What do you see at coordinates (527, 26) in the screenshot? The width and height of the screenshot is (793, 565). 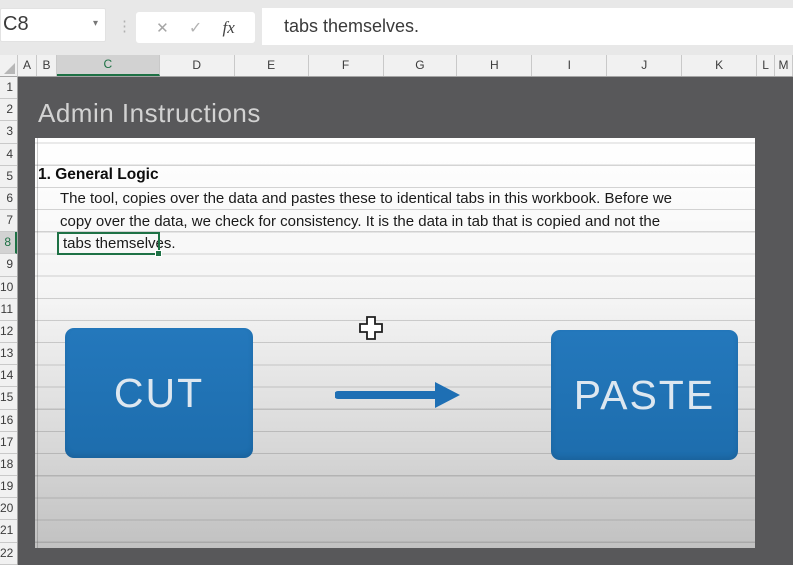 I see `formula-input: tabs themselves.` at bounding box center [527, 26].